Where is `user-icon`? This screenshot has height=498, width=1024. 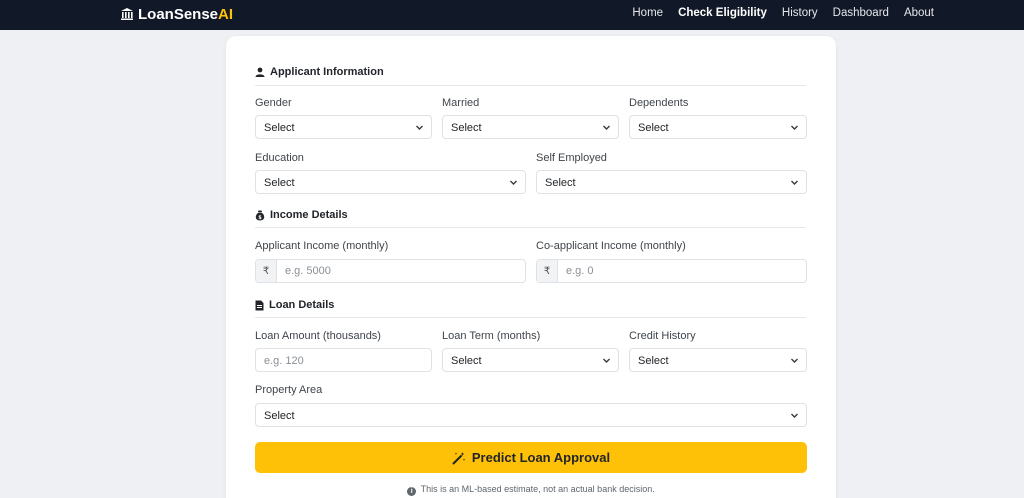
user-icon is located at coordinates (260, 72).